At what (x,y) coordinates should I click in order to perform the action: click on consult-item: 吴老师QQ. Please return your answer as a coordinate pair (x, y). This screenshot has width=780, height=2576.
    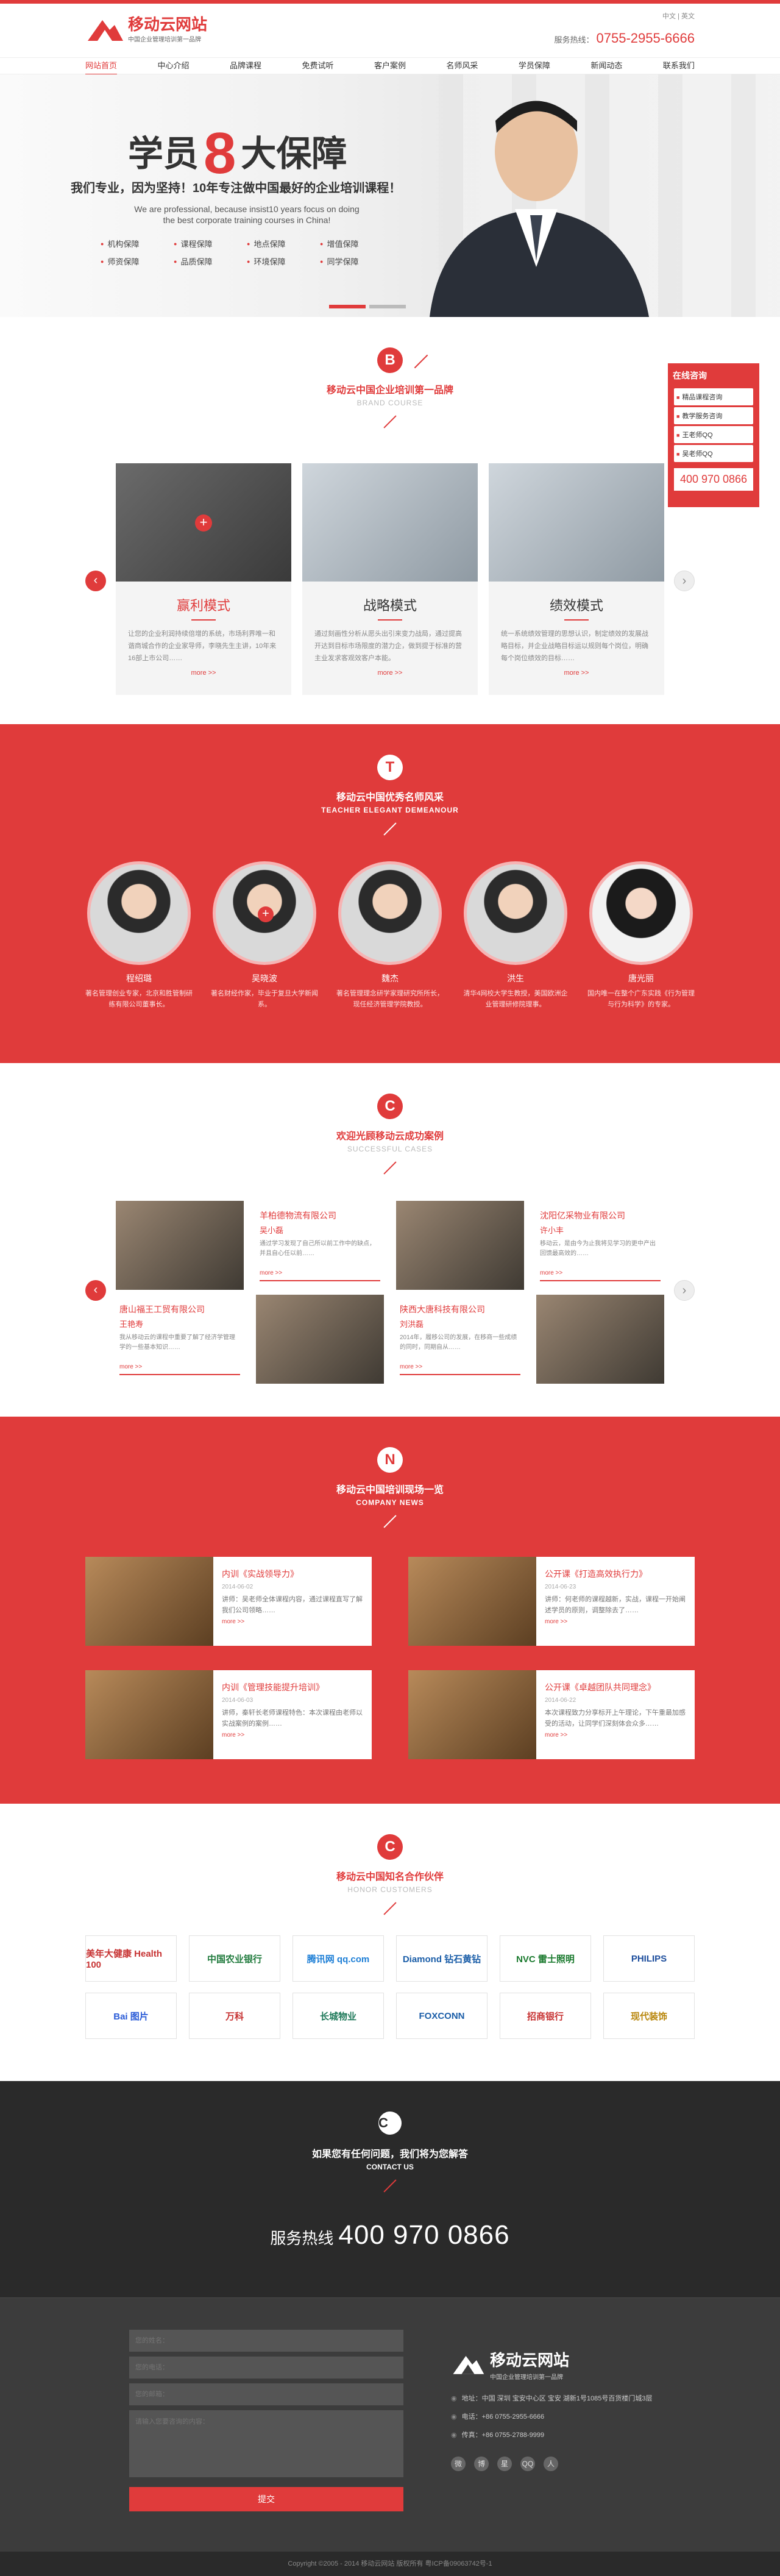
    Looking at the image, I should click on (713, 453).